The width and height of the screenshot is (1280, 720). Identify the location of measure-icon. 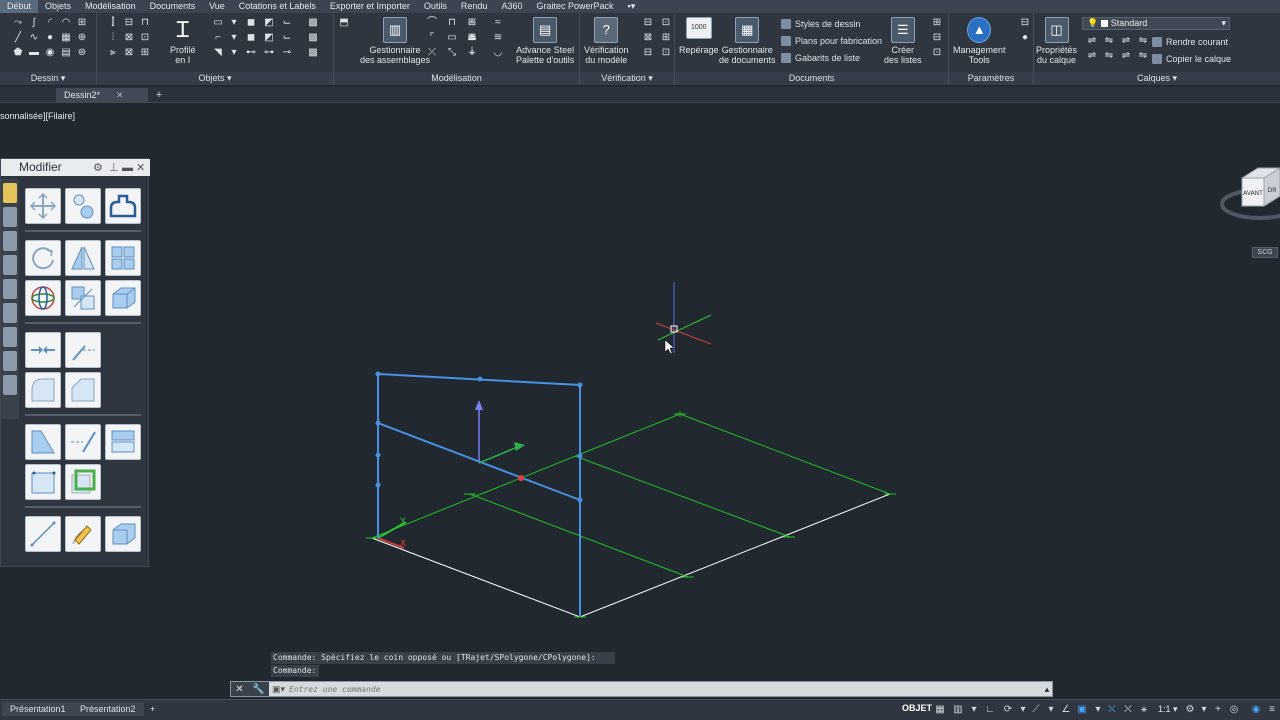
(43, 534).